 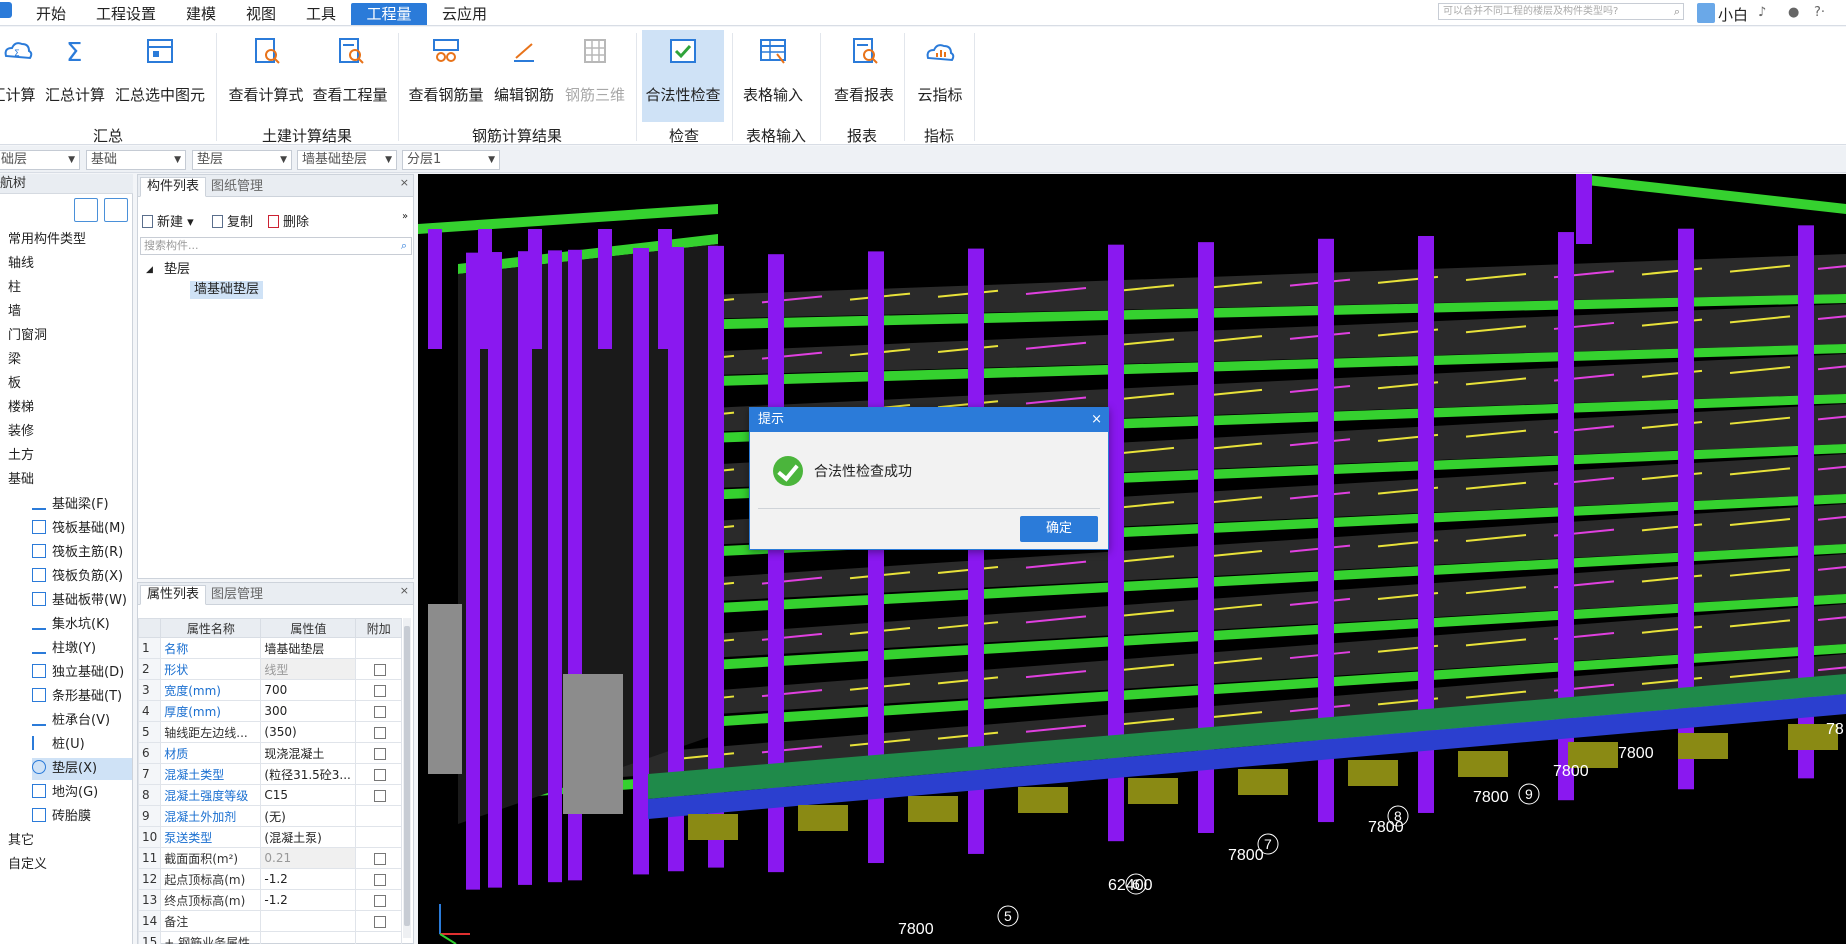 I want to click on property-row: 10 泵送类型 (混凝土泵), so click(x=269, y=837).